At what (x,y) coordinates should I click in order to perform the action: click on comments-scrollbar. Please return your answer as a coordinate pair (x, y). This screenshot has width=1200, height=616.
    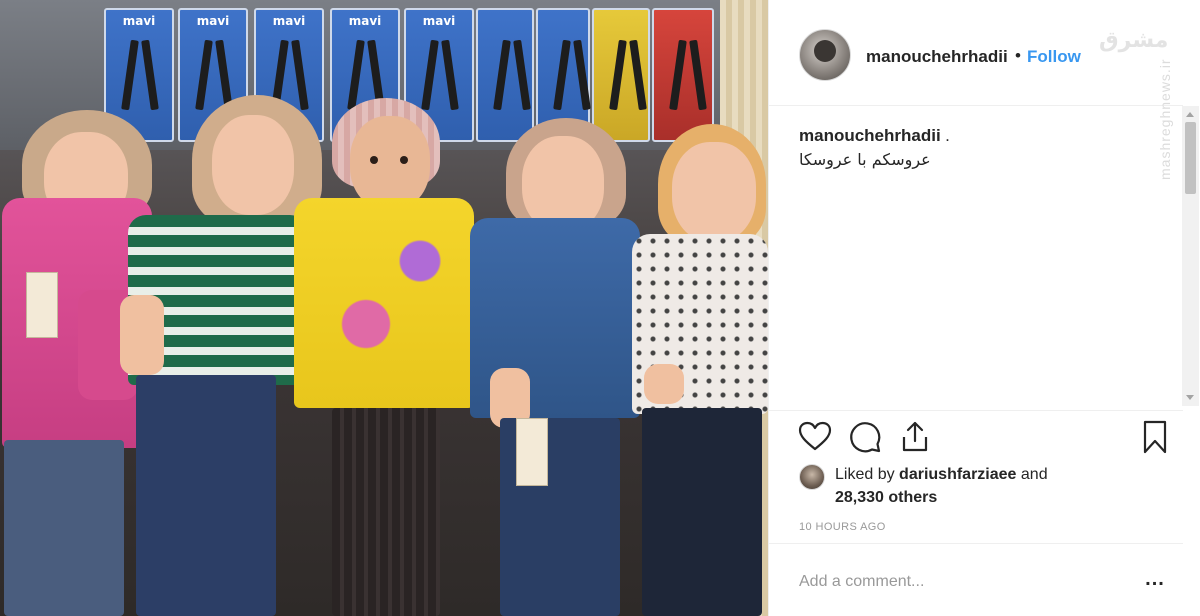
    Looking at the image, I should click on (1190, 256).